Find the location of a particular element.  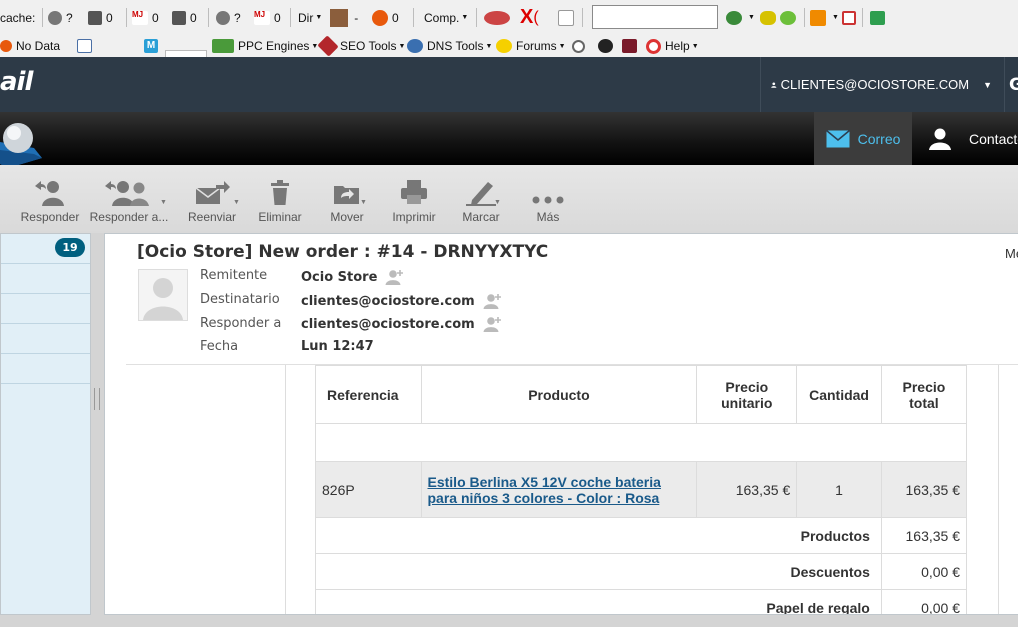

item-unit-price: 163,35 € is located at coordinates (747, 489).